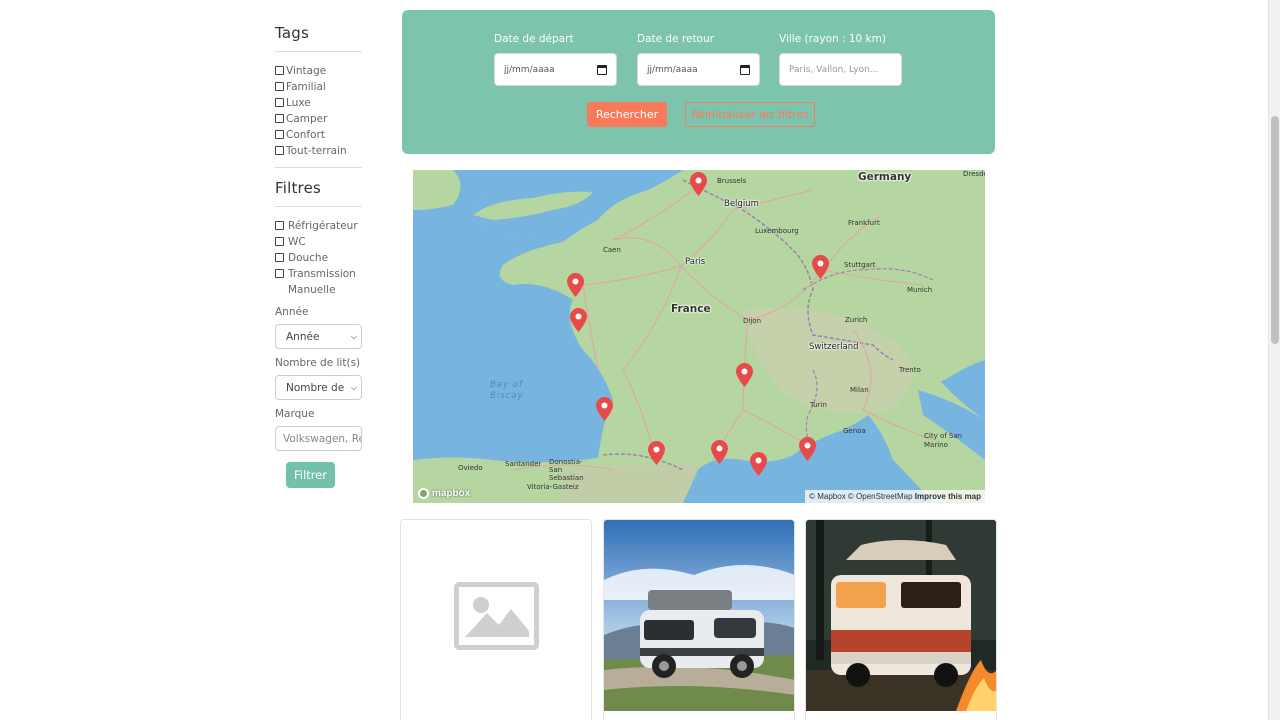 The width and height of the screenshot is (1280, 720). What do you see at coordinates (319, 151) in the screenshot?
I see `tag-checkbox-tout-terrain: Tout-terrain` at bounding box center [319, 151].